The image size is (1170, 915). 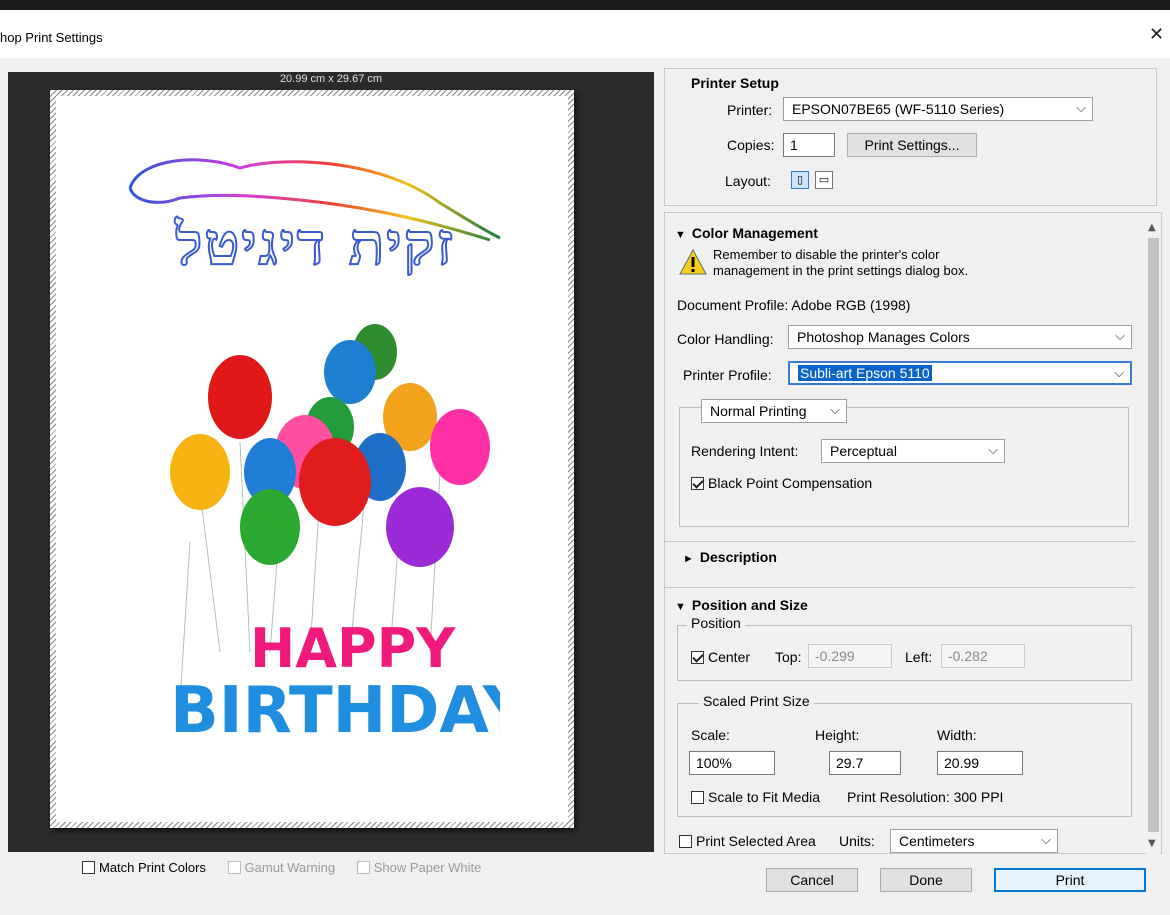 What do you see at coordinates (1070, 880) in the screenshot?
I see `print-button: Print` at bounding box center [1070, 880].